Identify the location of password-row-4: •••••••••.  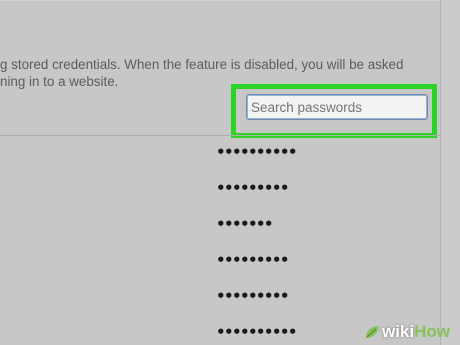
(252, 260).